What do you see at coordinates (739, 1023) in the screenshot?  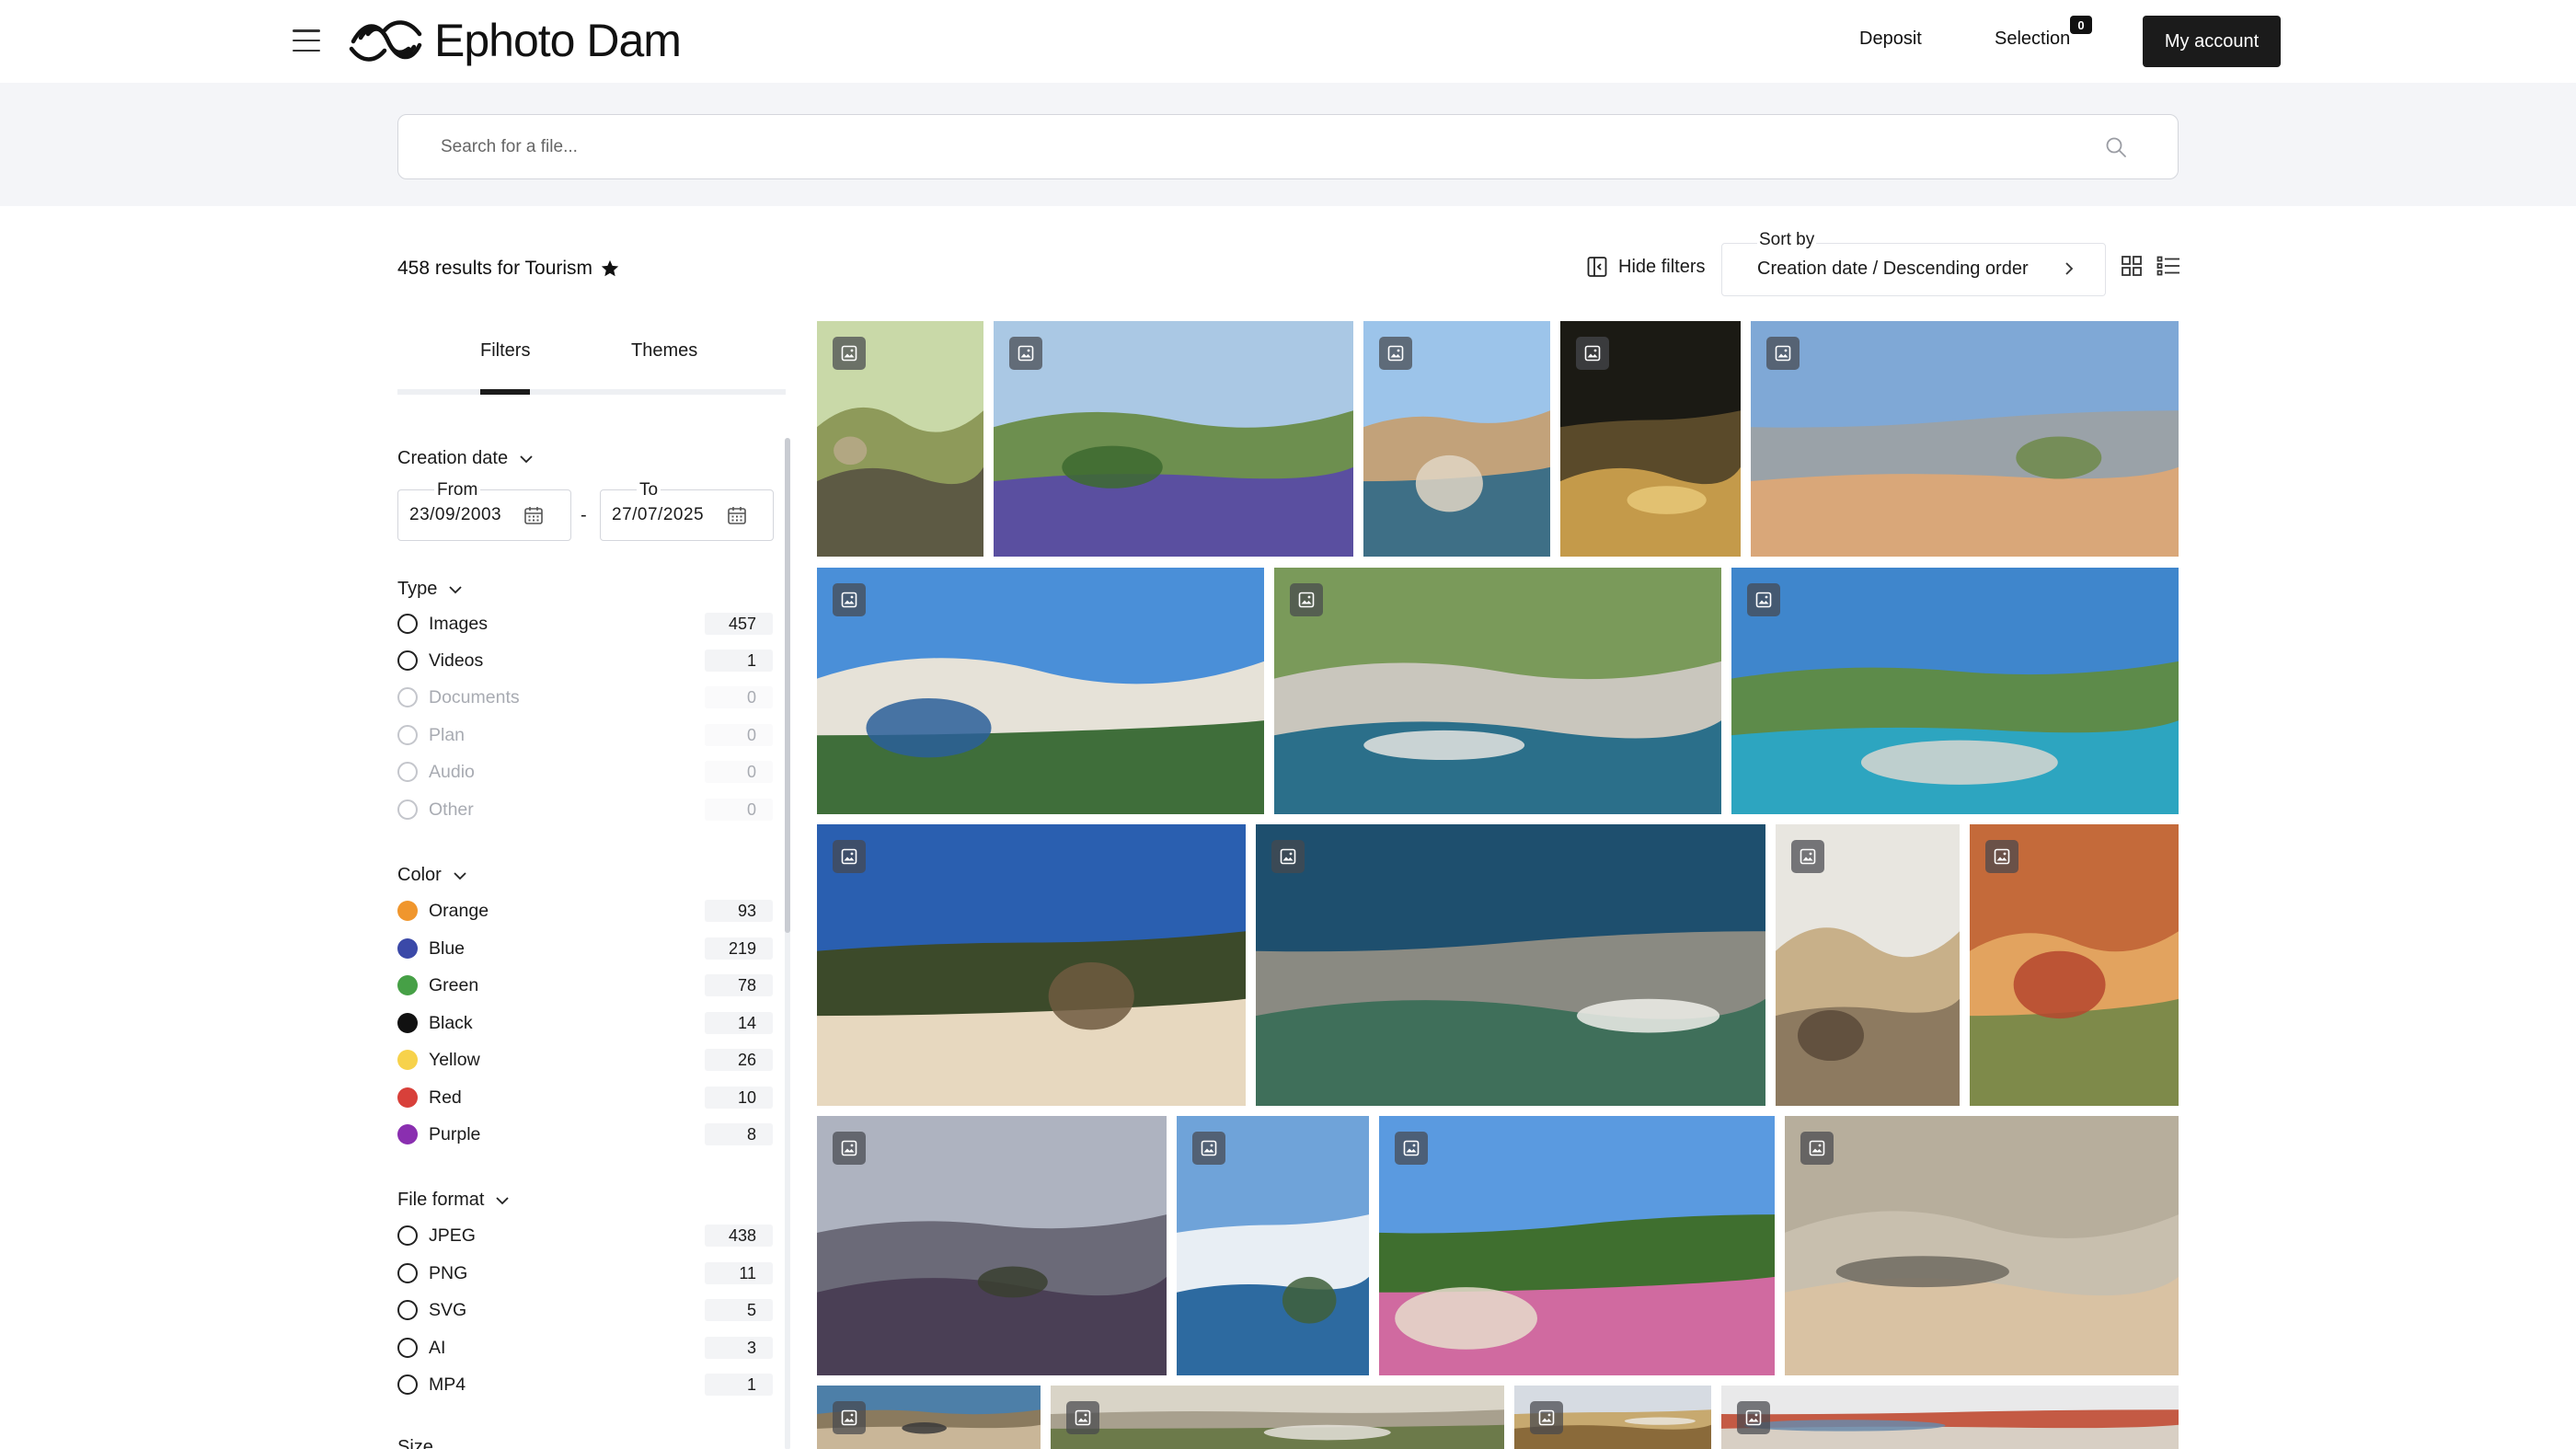 I see `option-count: 14` at bounding box center [739, 1023].